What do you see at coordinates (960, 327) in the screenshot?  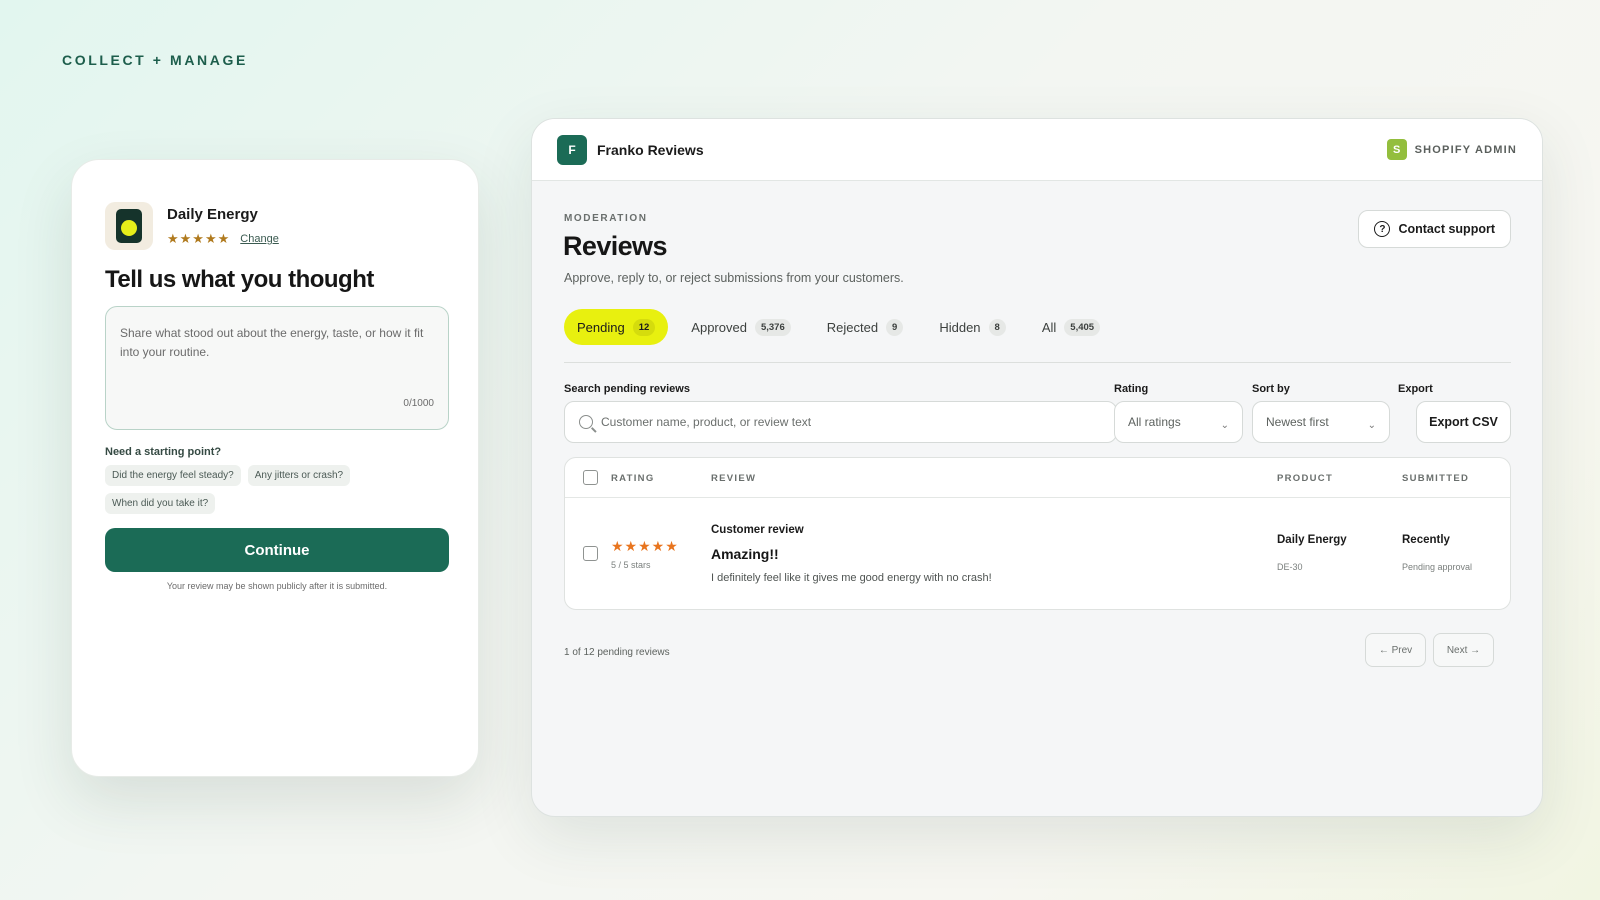 I see `tab-label: Hidden` at bounding box center [960, 327].